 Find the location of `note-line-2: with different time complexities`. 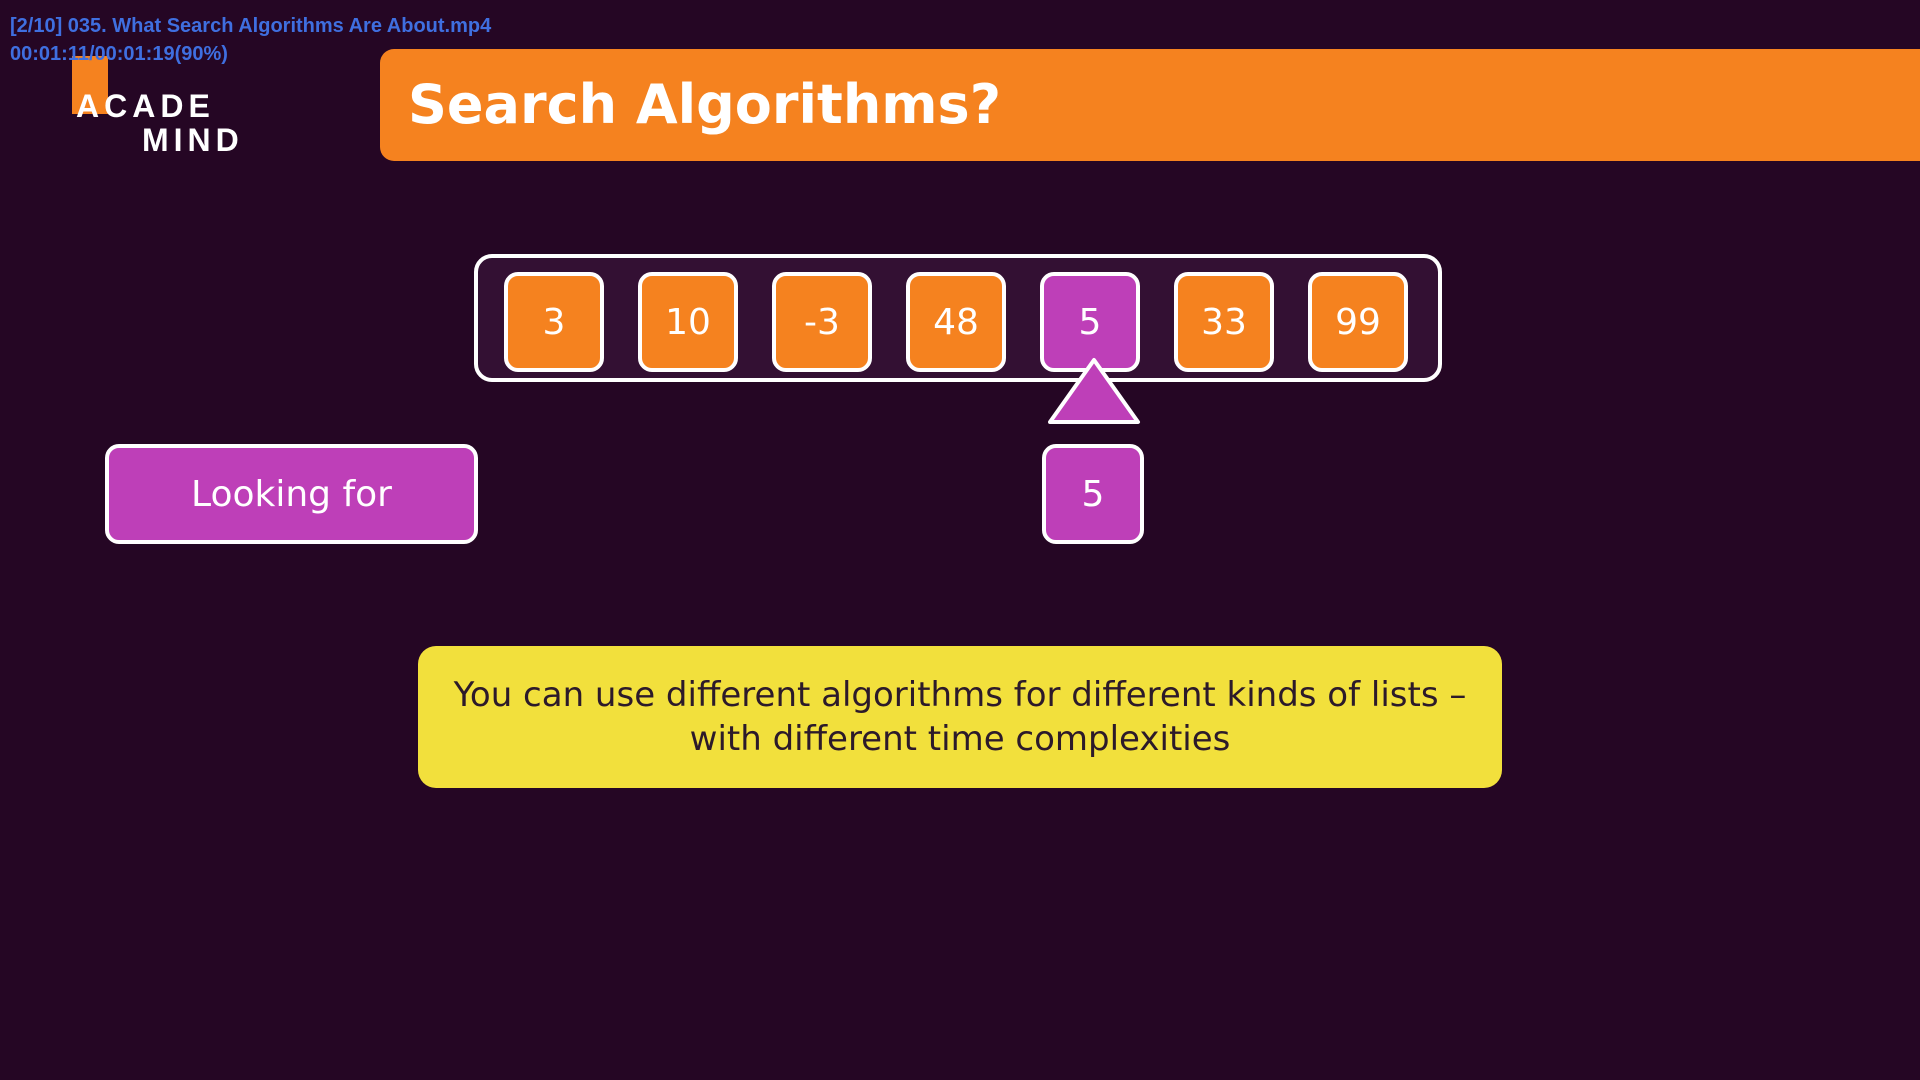

note-line-2: with different time complexities is located at coordinates (960, 739).